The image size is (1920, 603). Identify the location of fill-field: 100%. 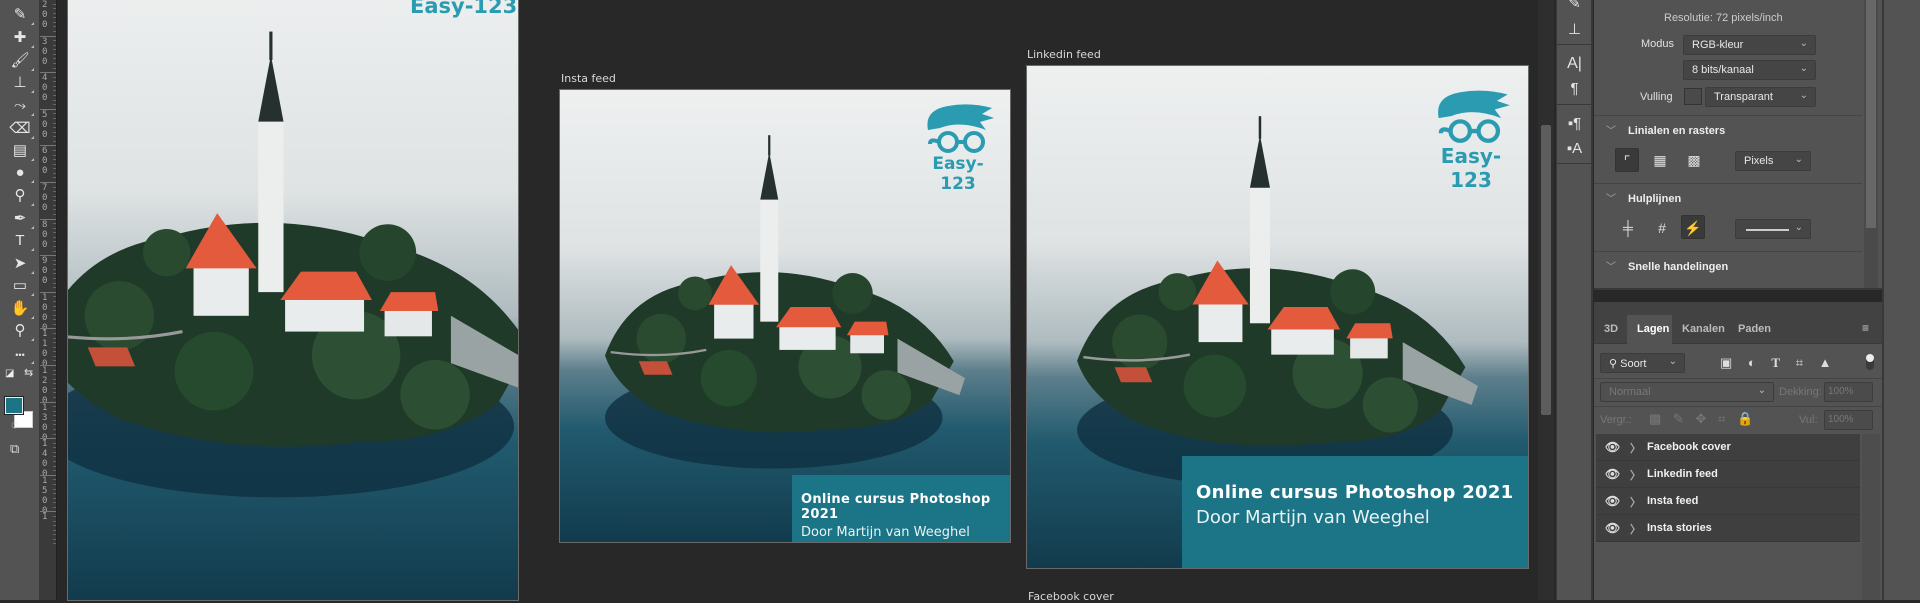
(1848, 420).